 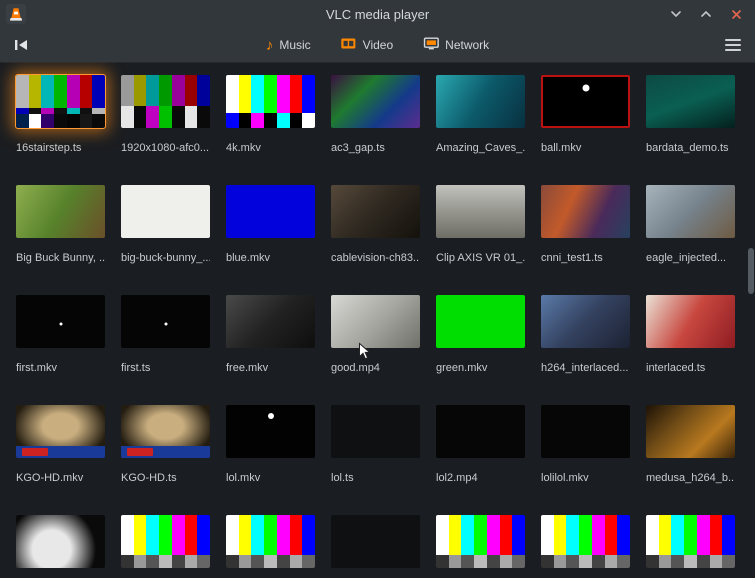 What do you see at coordinates (377, 14) in the screenshot?
I see `titlebar: VLC media player` at bounding box center [377, 14].